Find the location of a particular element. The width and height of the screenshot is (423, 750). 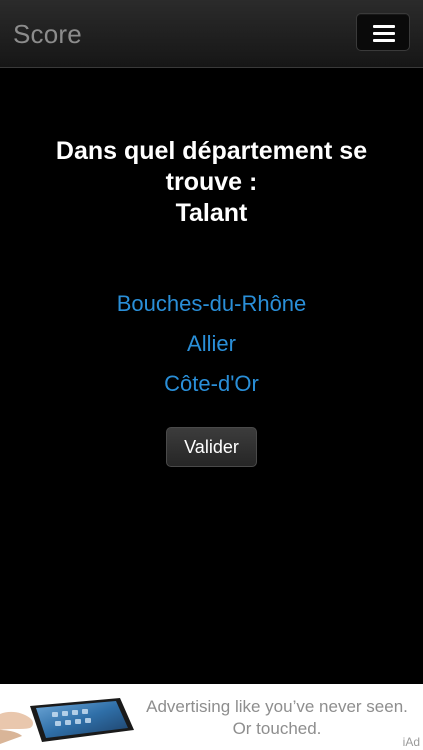

question-city: Talant is located at coordinates (211, 213).